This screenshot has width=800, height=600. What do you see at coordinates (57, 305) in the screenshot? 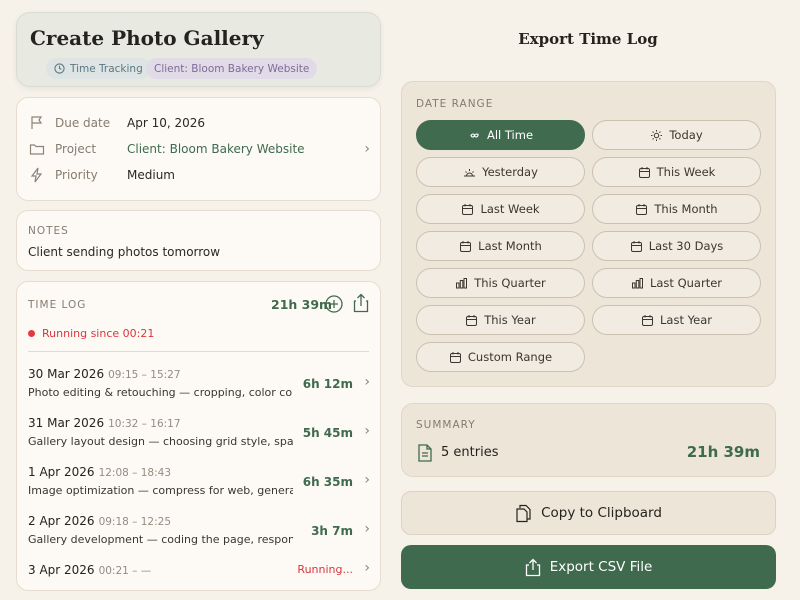
I see `time-log-heading: TIME LOG` at bounding box center [57, 305].